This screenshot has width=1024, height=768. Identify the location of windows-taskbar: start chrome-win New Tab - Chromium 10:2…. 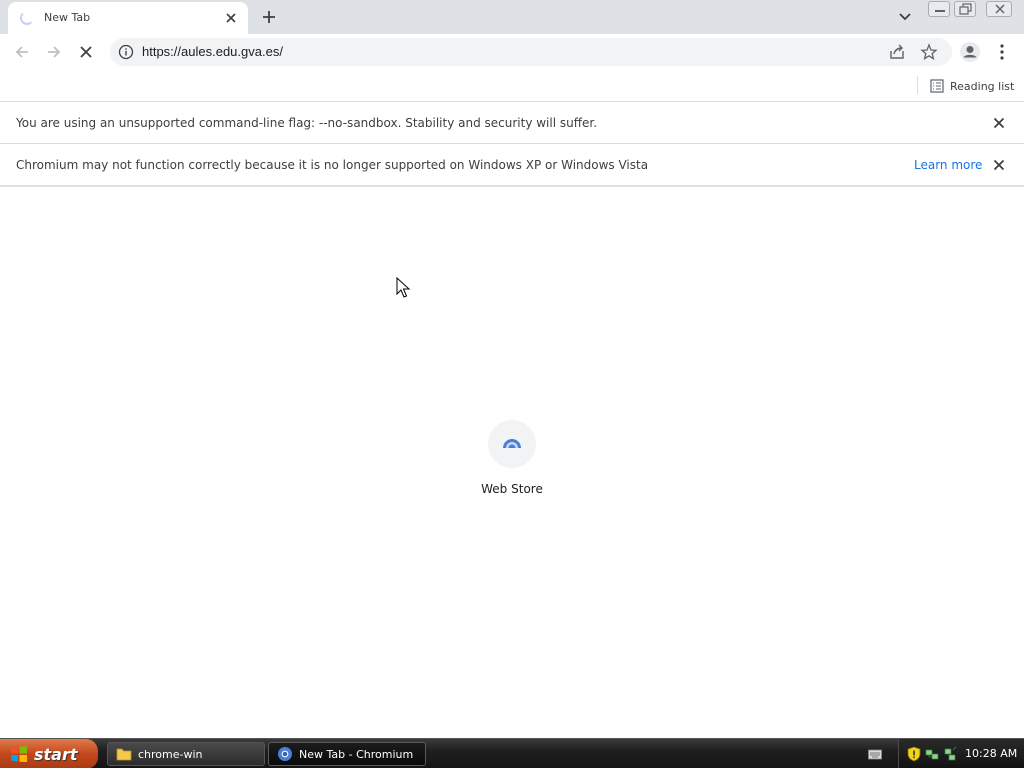
(512, 753).